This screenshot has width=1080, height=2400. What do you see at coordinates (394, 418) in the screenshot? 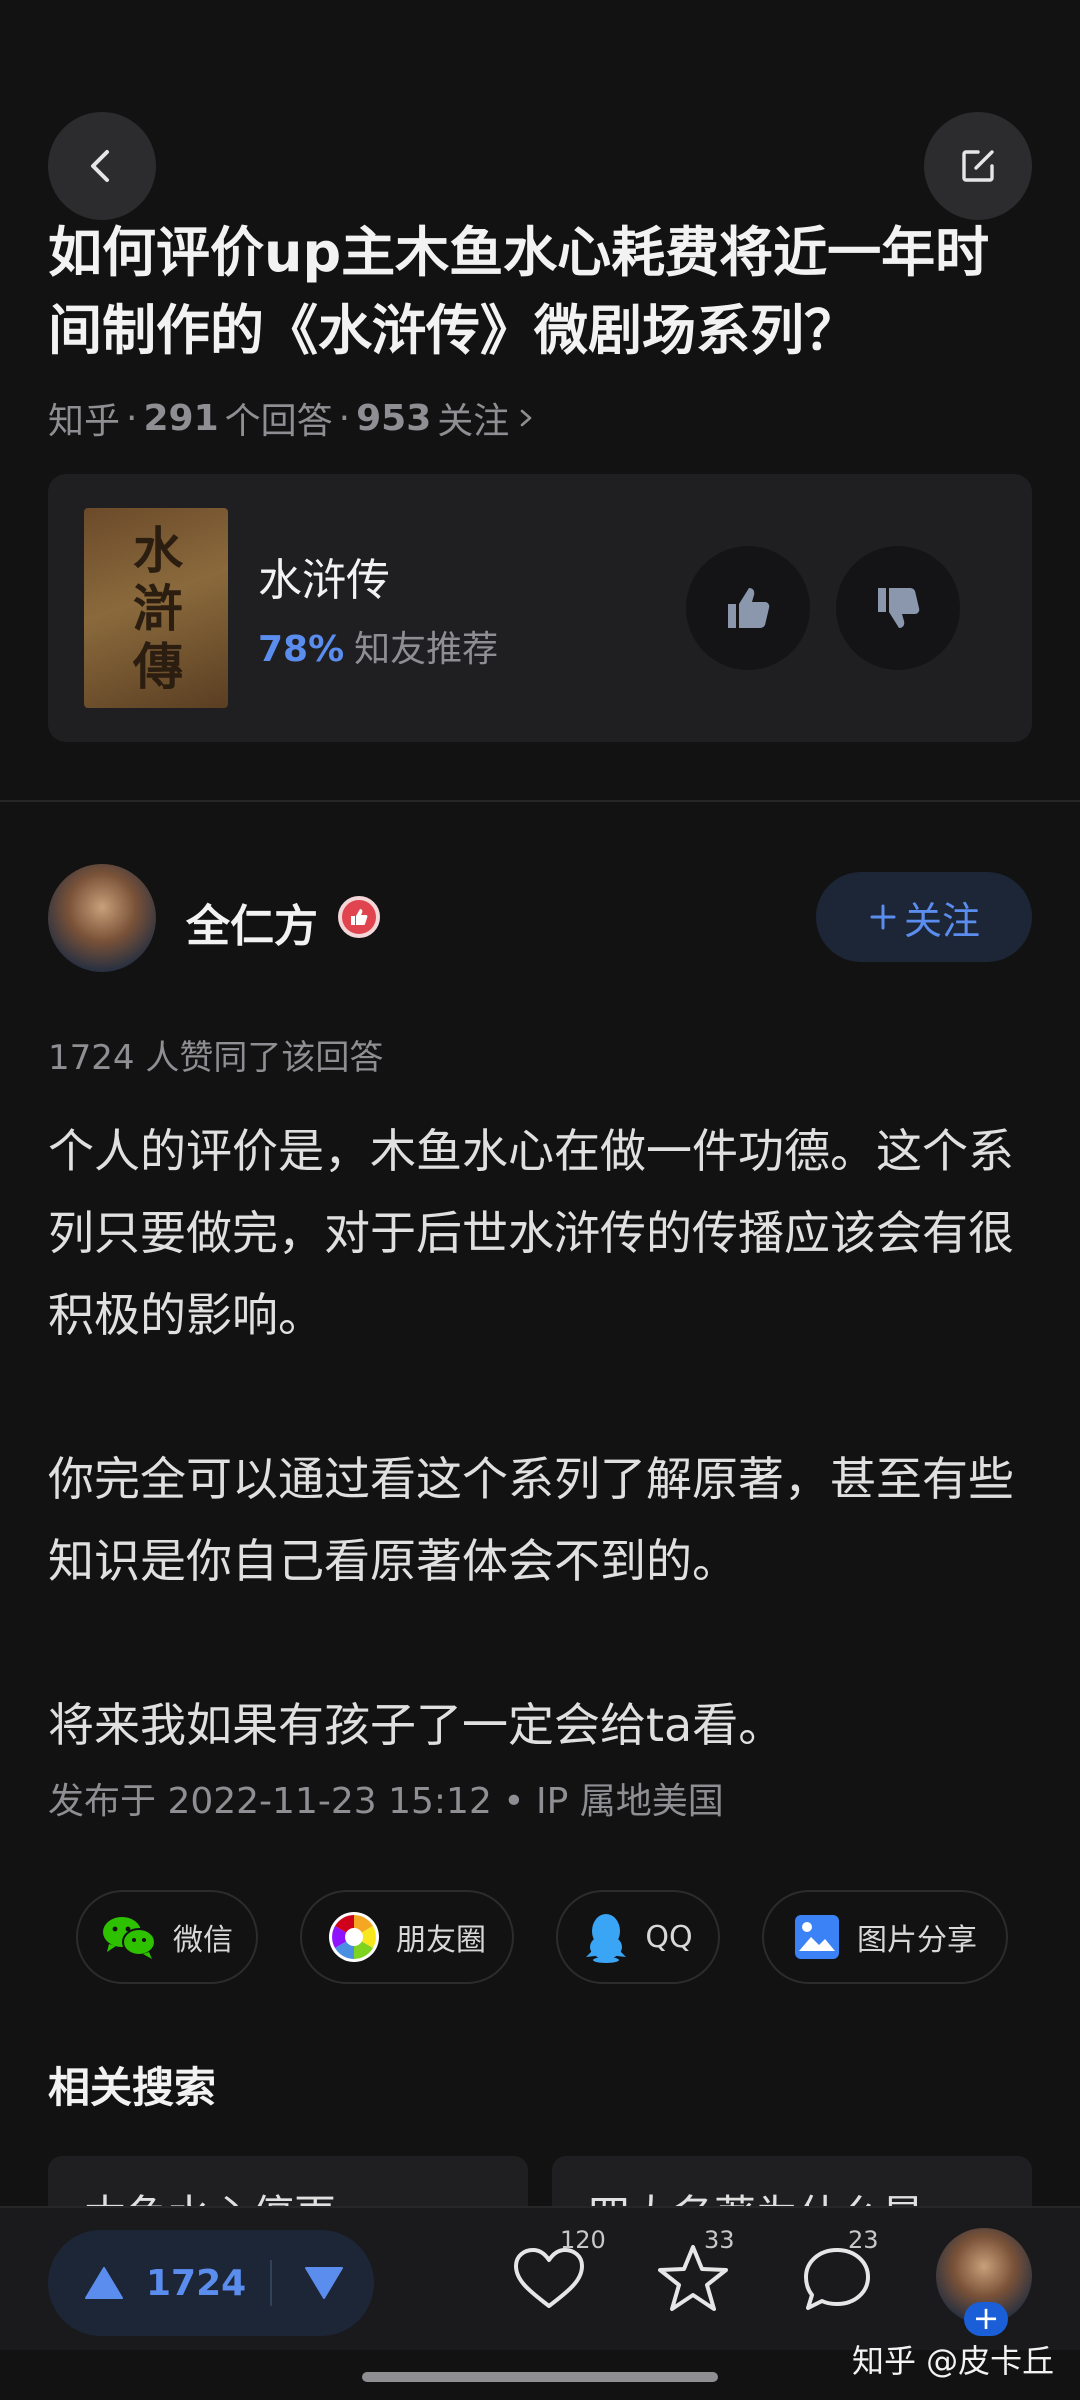
I see `followers-count: 953` at bounding box center [394, 418].